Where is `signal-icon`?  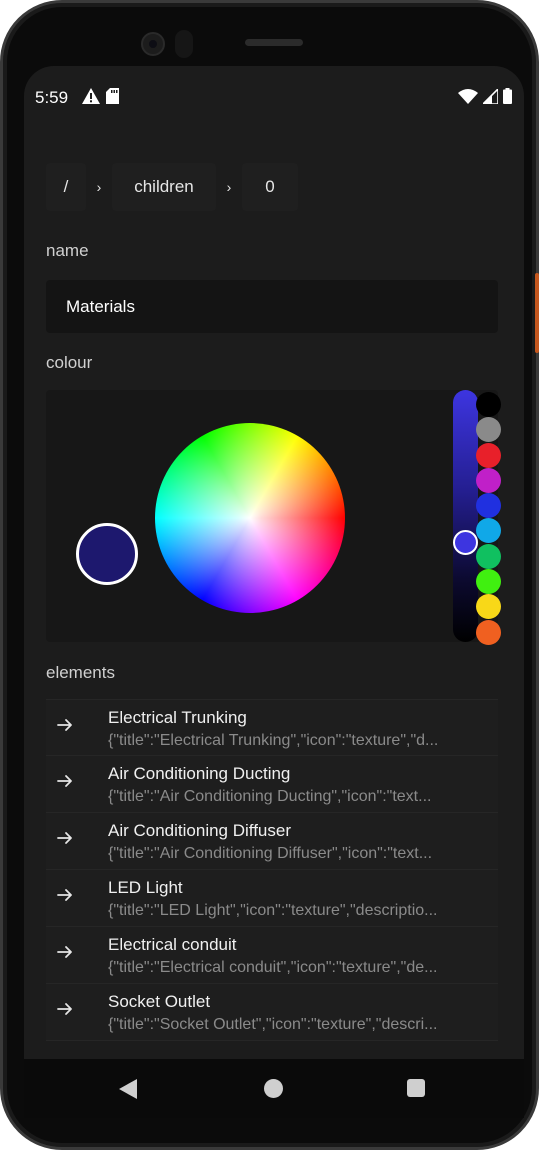 signal-icon is located at coordinates (490, 96).